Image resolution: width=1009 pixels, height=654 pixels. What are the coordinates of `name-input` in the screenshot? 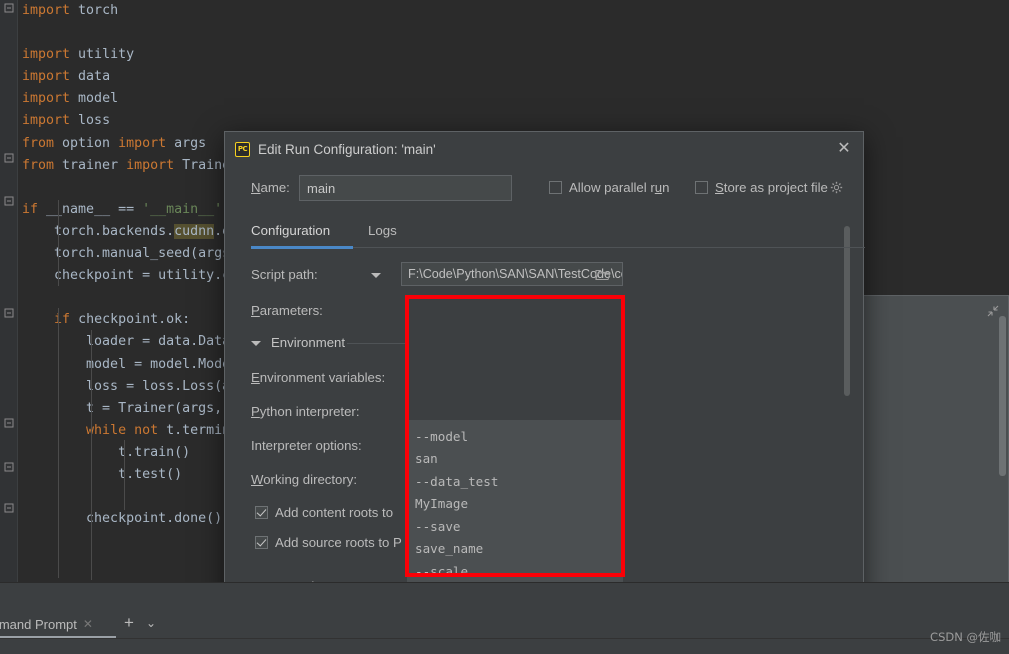 It's located at (405, 188).